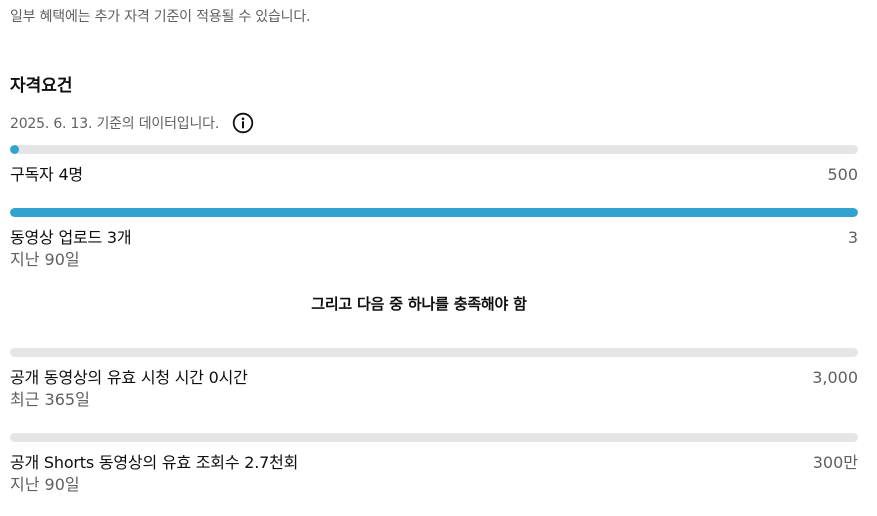  Describe the element at coordinates (71, 237) in the screenshot. I see `uploads-label: 동영상 업로드 3개` at that location.